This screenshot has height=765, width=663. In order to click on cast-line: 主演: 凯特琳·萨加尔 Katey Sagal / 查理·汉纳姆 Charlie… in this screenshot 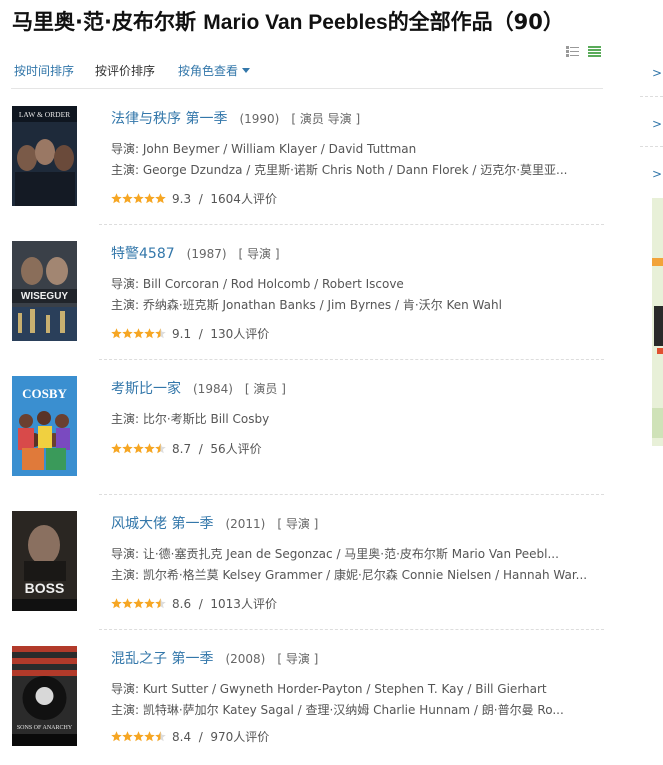, I will do `click(337, 710)`.